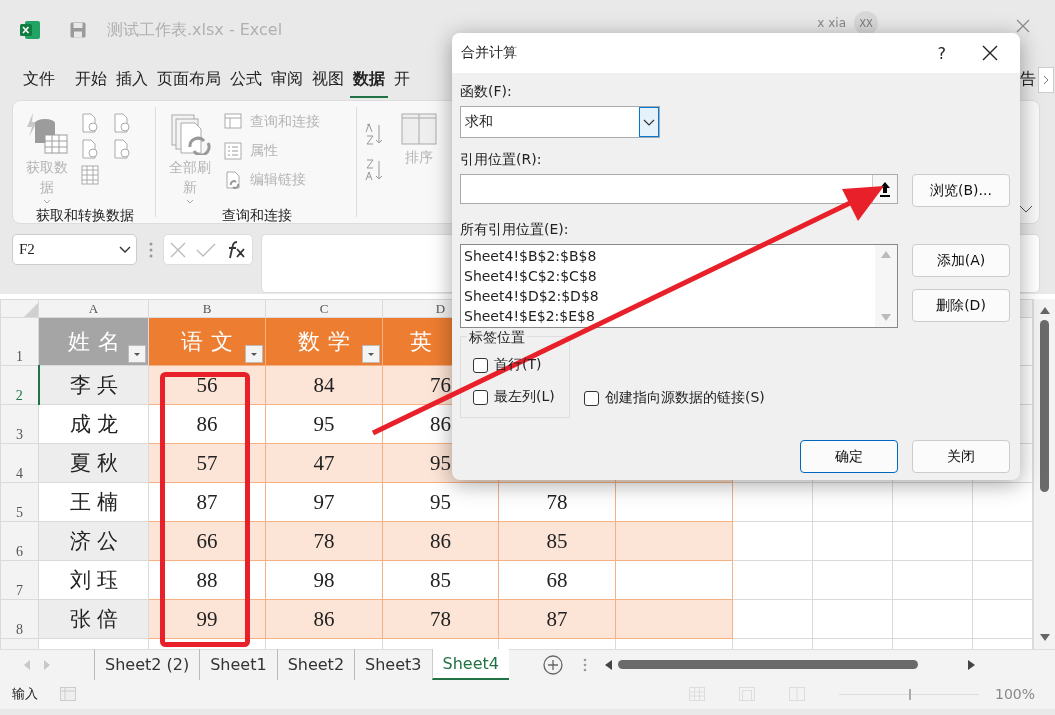 Image resolution: width=1055 pixels, height=715 pixels. I want to click on row-header: 8, so click(19, 619).